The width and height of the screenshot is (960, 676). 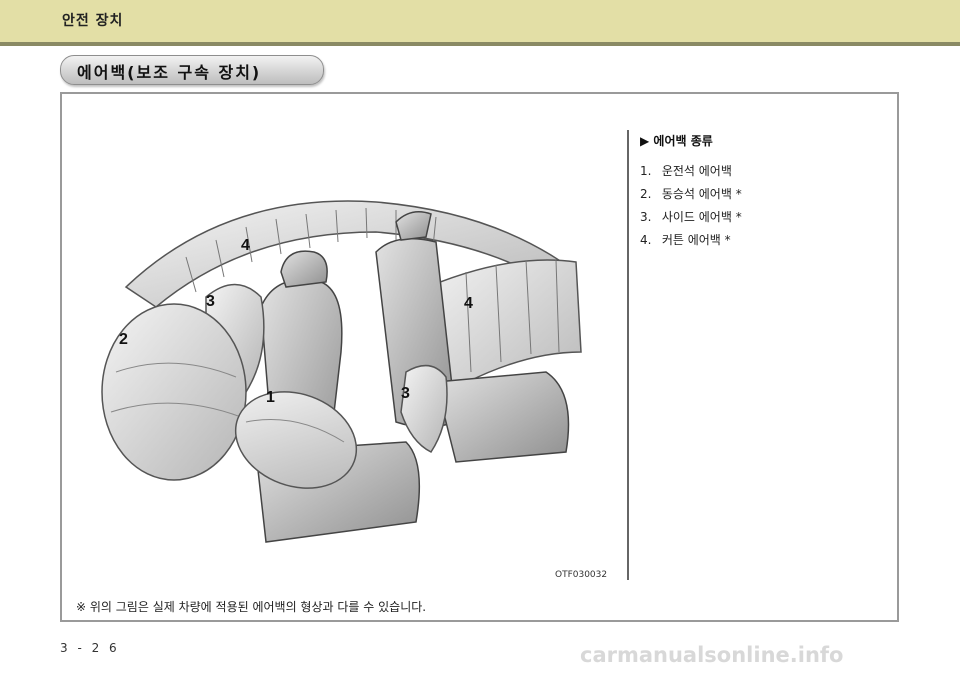 I want to click on callout-label: 2, so click(x=123, y=339).